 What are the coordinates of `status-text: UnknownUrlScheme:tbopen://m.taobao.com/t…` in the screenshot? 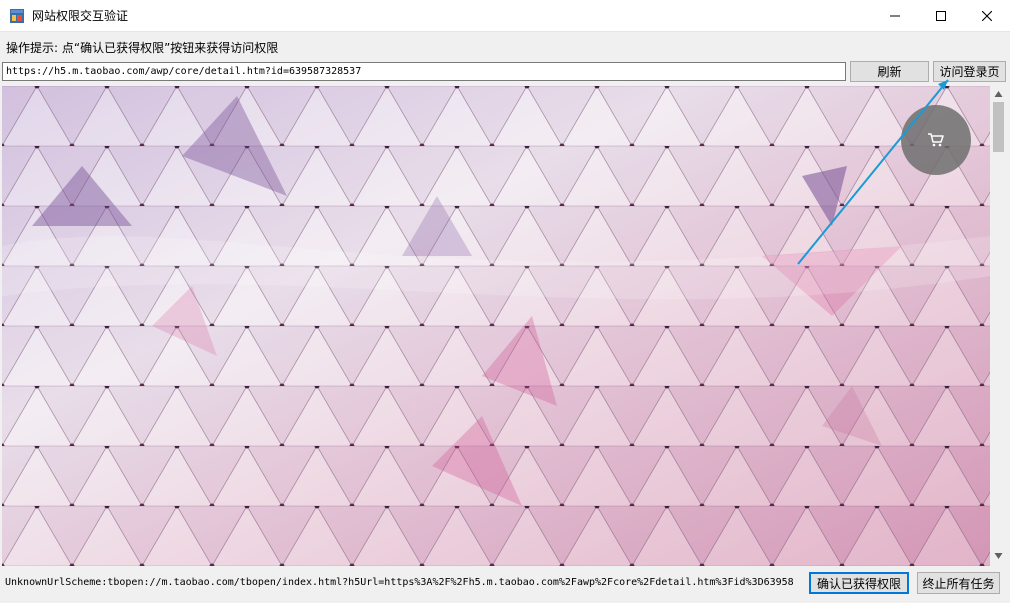 It's located at (399, 582).